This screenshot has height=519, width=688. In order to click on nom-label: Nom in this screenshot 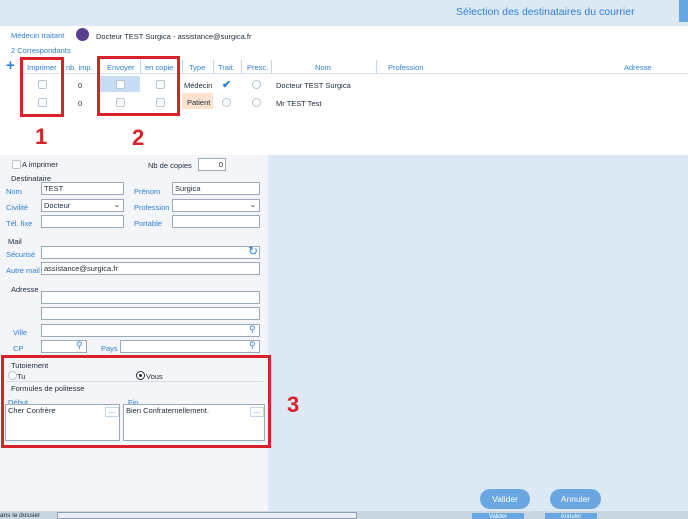, I will do `click(14, 191)`.